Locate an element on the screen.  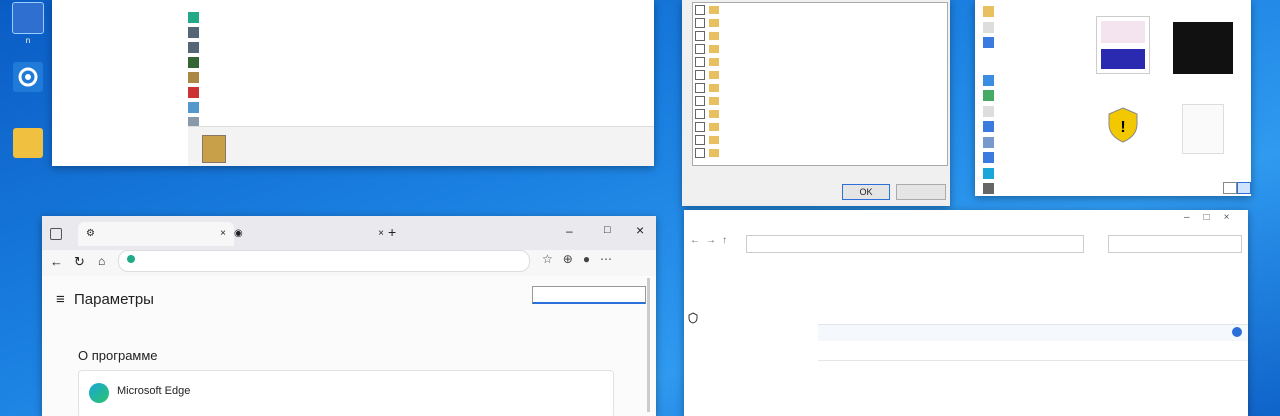
cancel-button is located at coordinates (921, 192).